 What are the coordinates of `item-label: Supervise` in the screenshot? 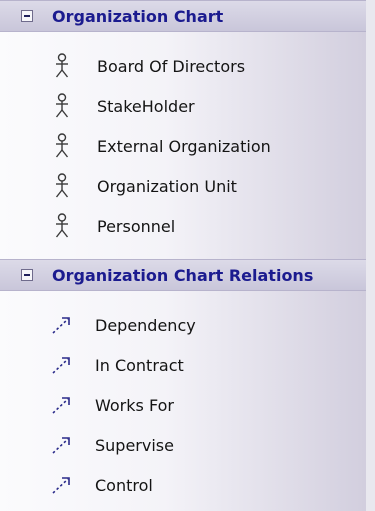 It's located at (134, 445).